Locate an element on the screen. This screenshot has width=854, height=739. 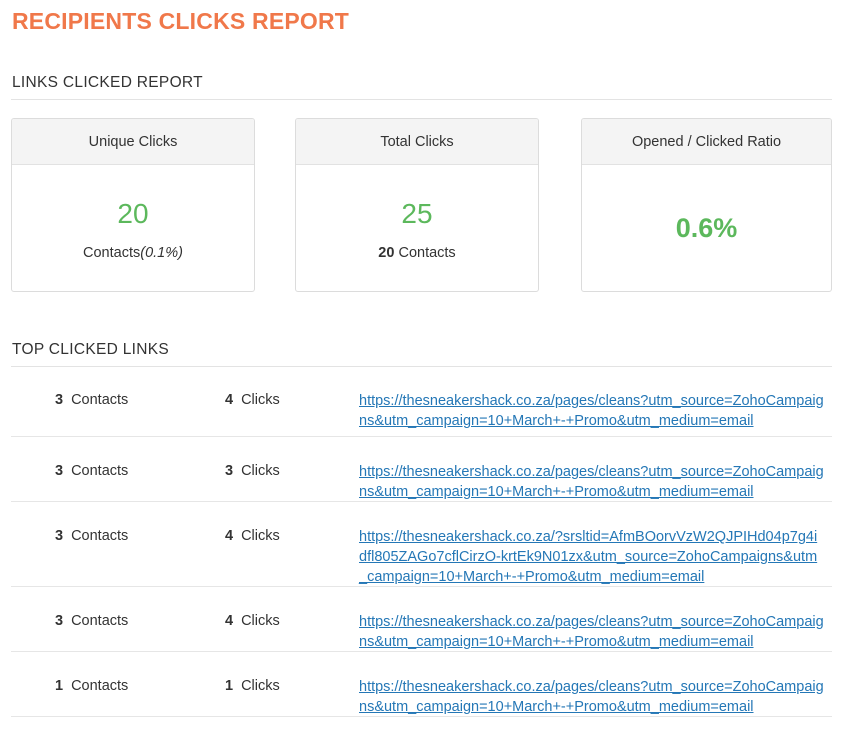
total-clicks-body: 25 20 Contacts is located at coordinates (417, 228).